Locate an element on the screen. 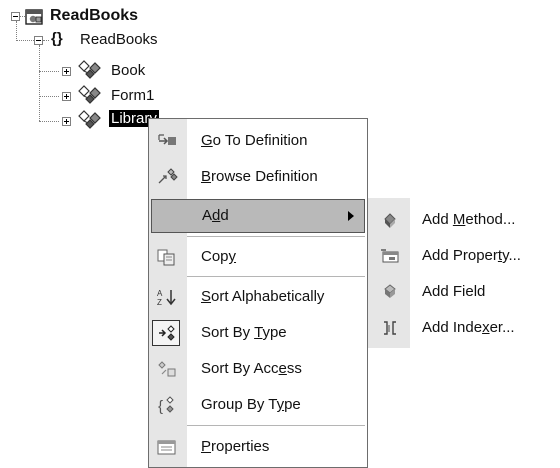 The width and height of the screenshot is (560, 468). submenu-item-label: Add Field is located at coordinates (454, 291).